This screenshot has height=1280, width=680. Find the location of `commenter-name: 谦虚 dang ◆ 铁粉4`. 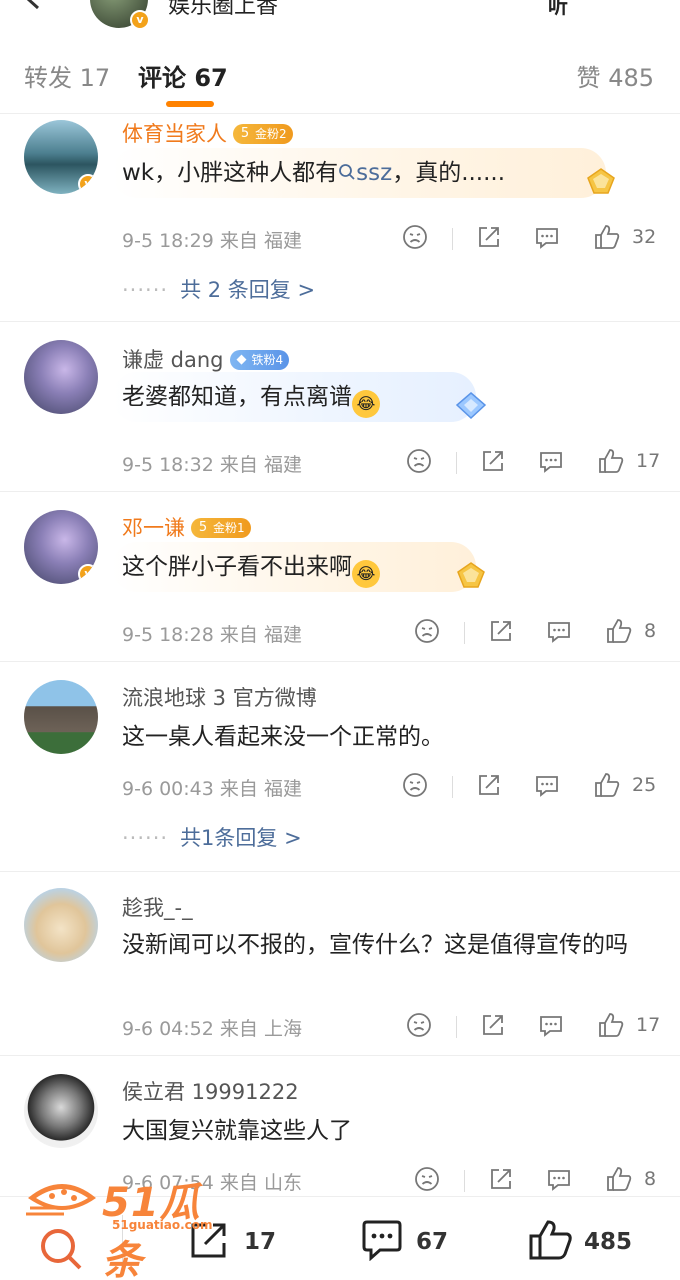

commenter-name: 谦虚 dang ◆ 铁粉4 is located at coordinates (206, 359).